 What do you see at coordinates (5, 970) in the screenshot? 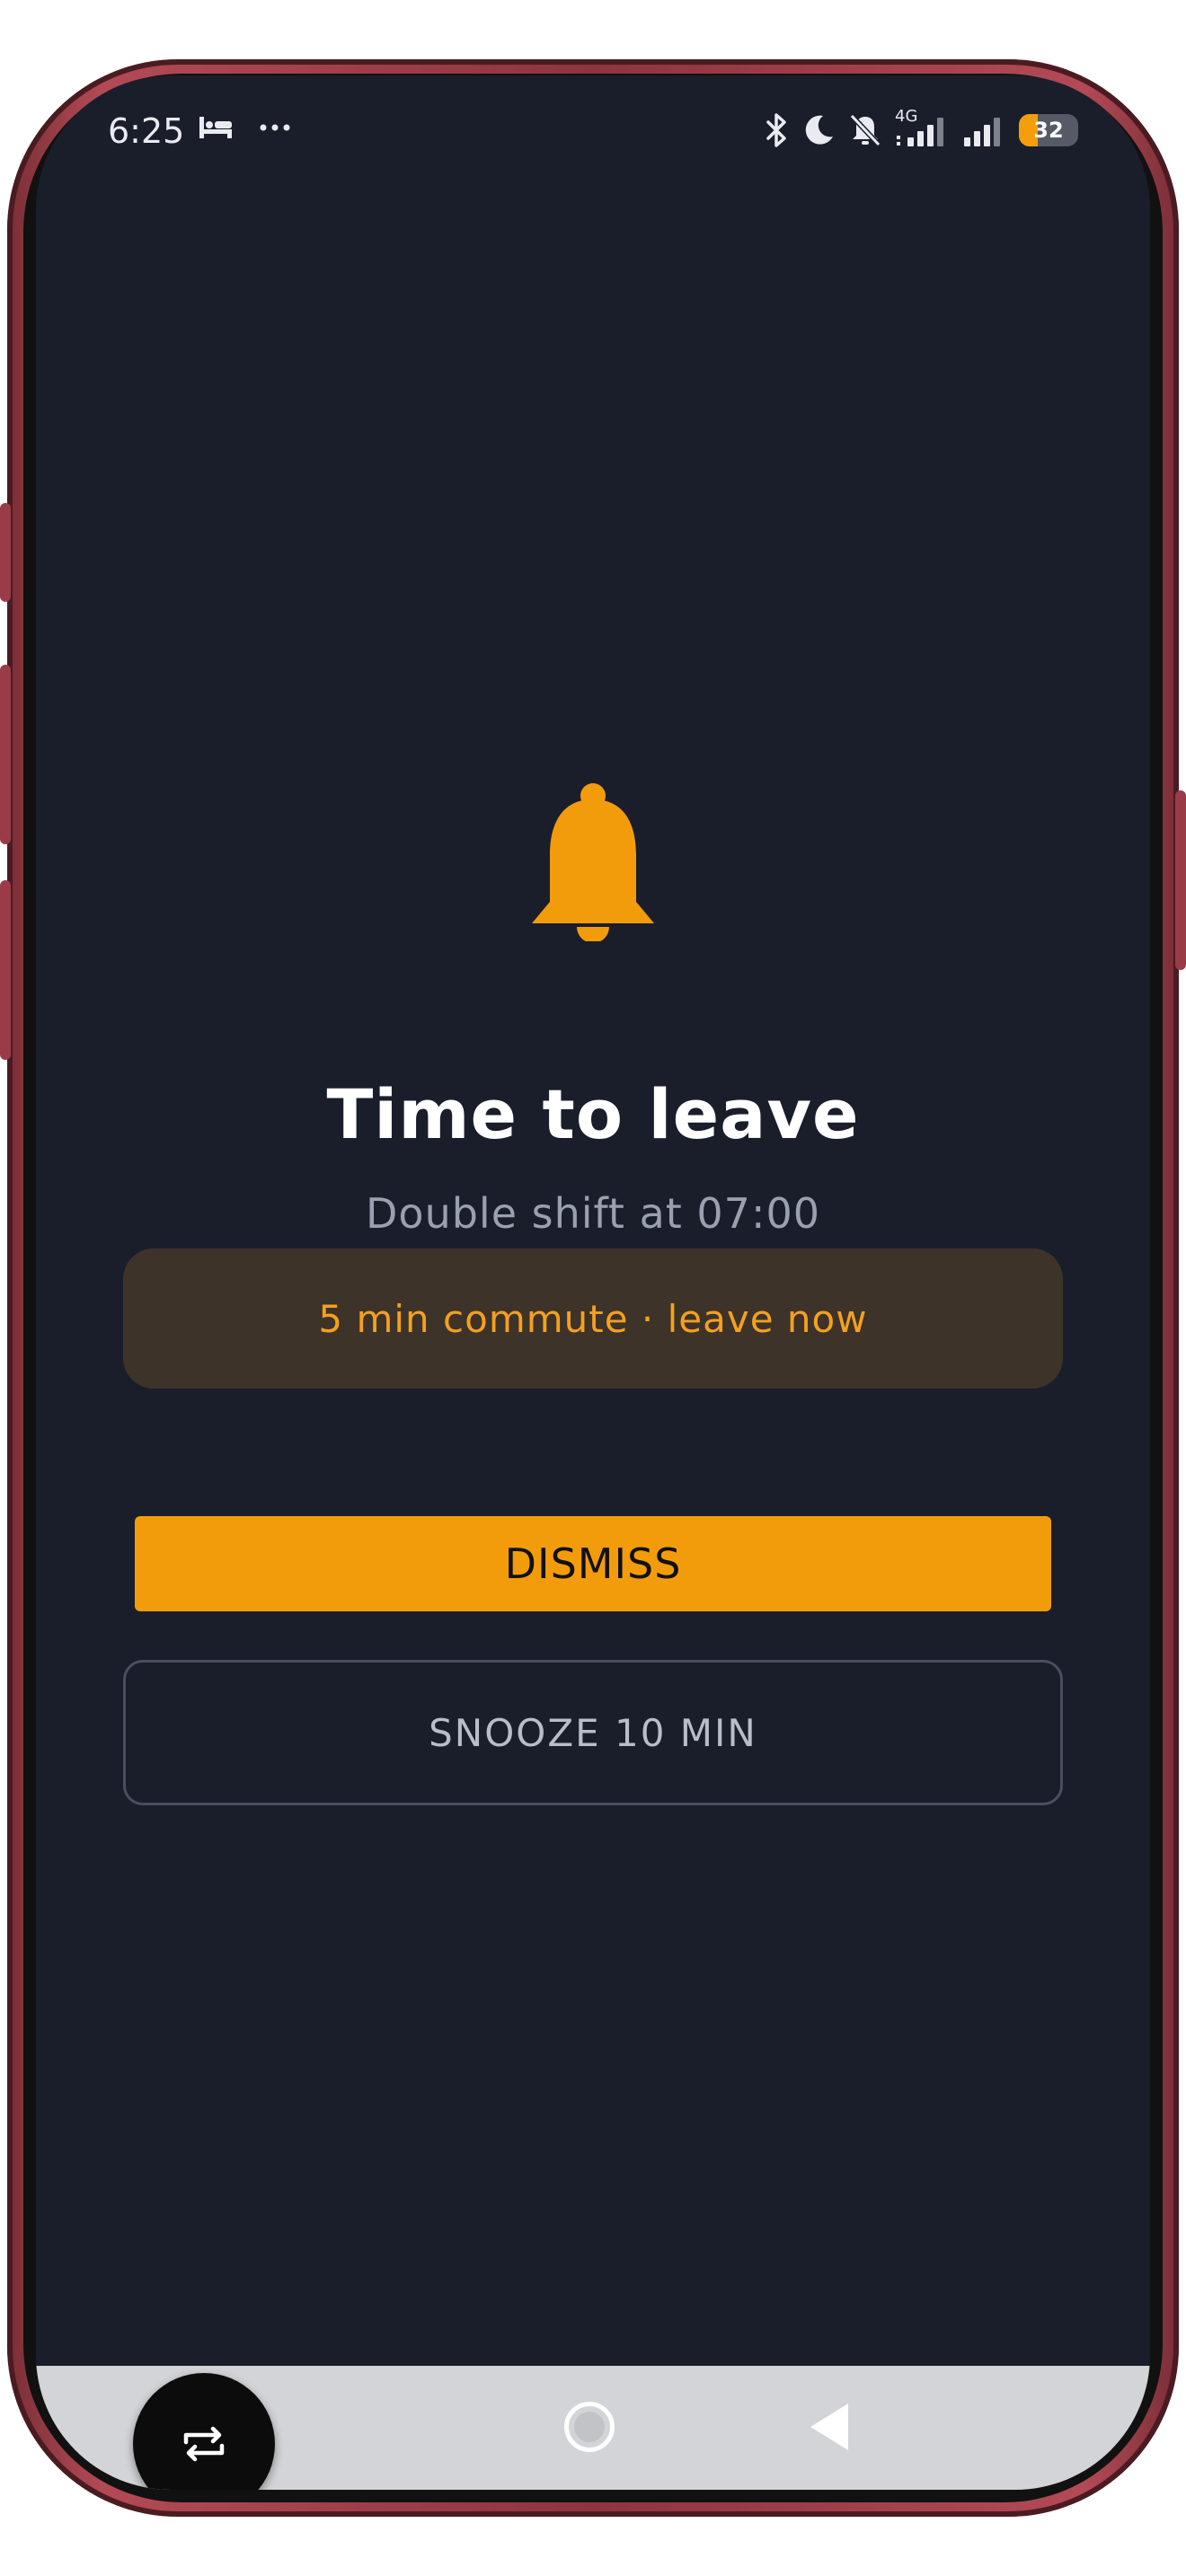
I see `side-button-lower` at bounding box center [5, 970].